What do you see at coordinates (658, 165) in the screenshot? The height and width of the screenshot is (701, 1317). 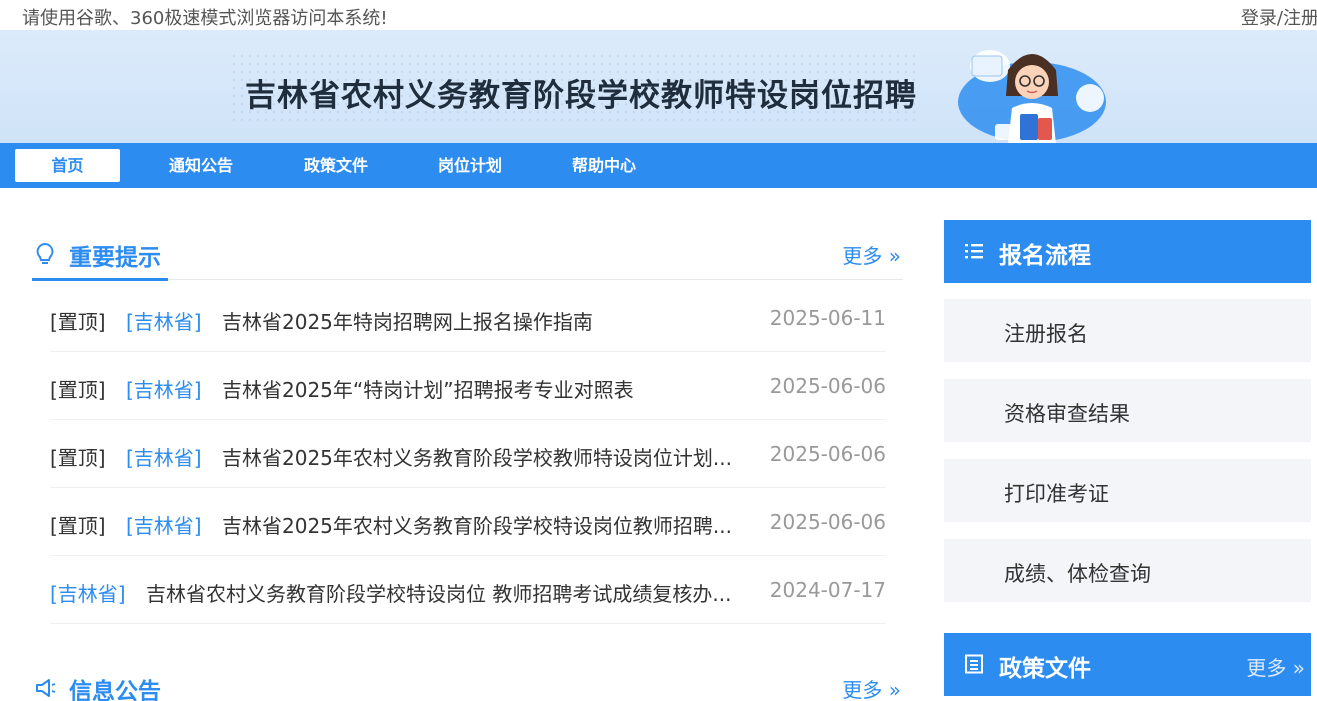 I see `main-nav: 首页 通知公告 政策文件 岗位计划 帮助中心` at bounding box center [658, 165].